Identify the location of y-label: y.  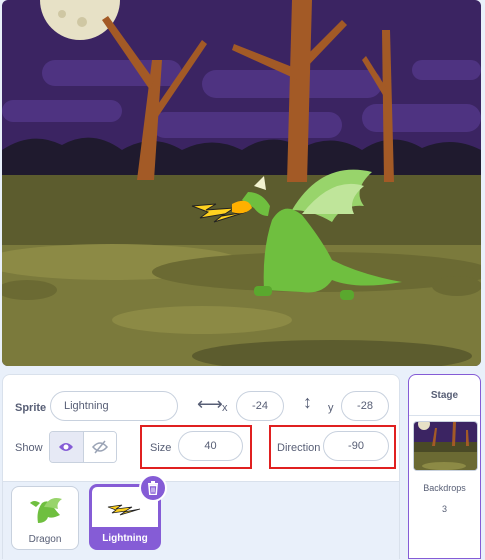
(331, 408).